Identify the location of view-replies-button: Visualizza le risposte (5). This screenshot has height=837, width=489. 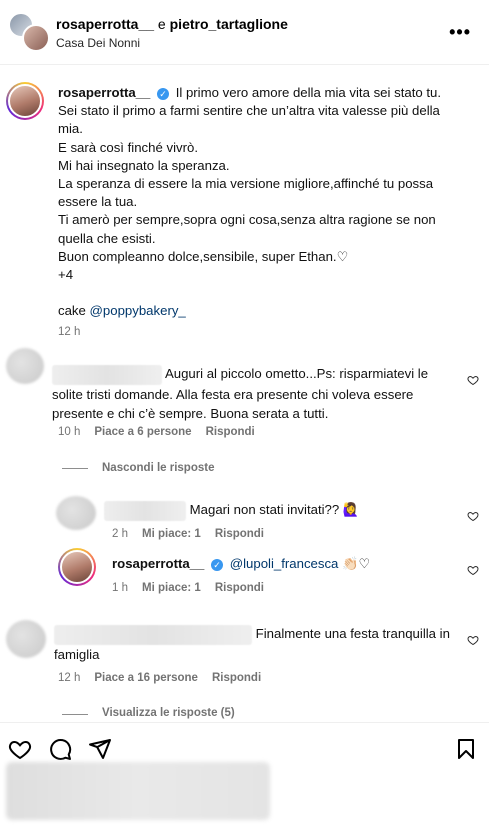
(168, 713).